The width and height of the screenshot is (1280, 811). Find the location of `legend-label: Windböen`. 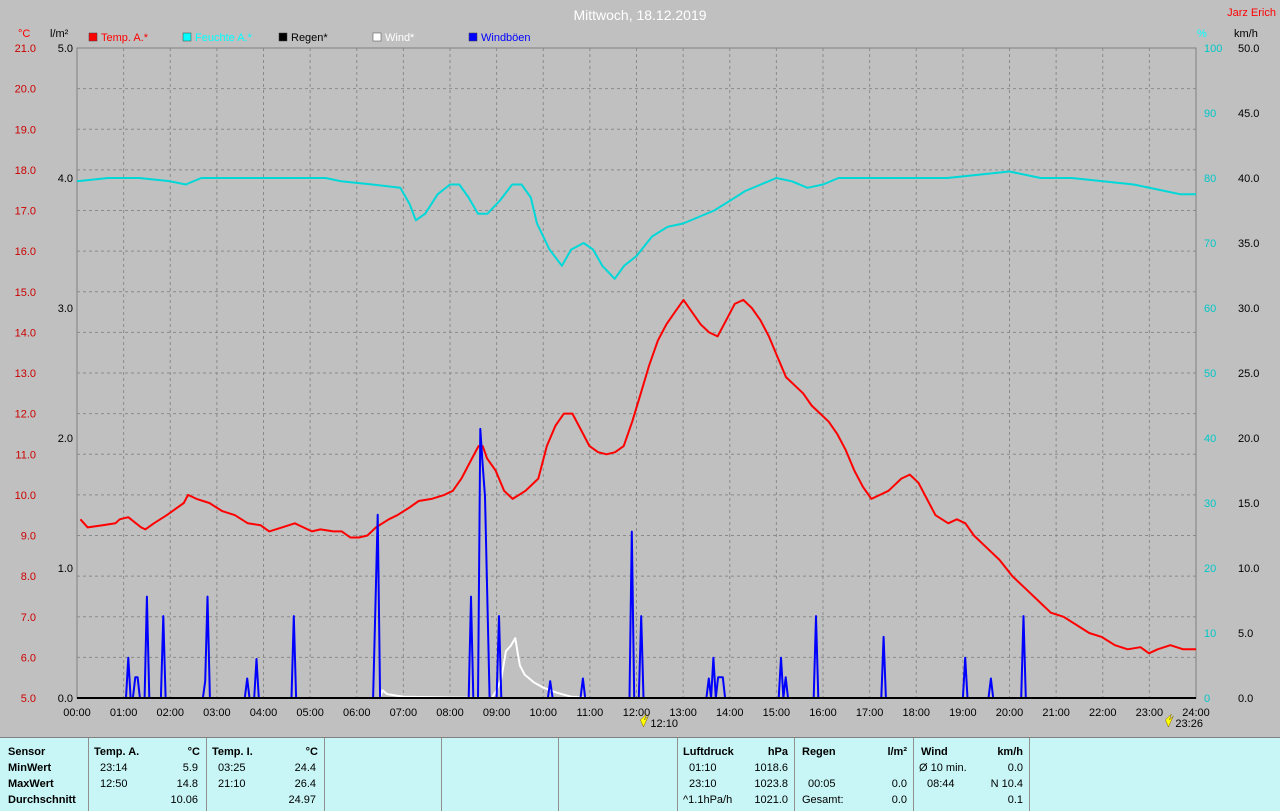

legend-label: Windböen is located at coordinates (506, 38).